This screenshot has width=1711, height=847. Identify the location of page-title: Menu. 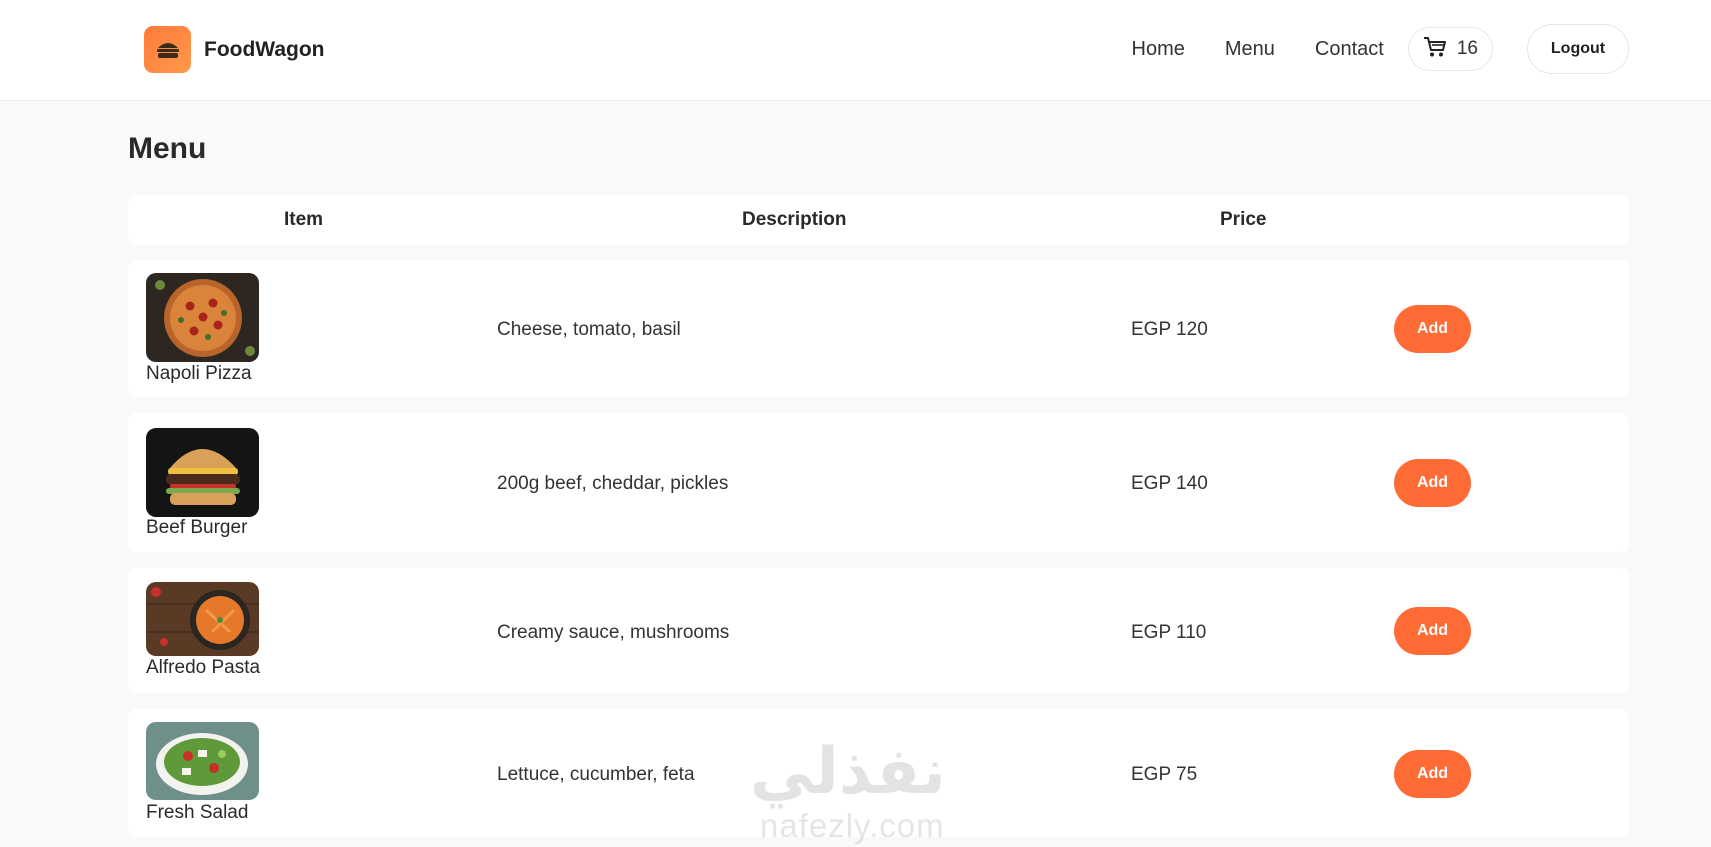
(167, 148).